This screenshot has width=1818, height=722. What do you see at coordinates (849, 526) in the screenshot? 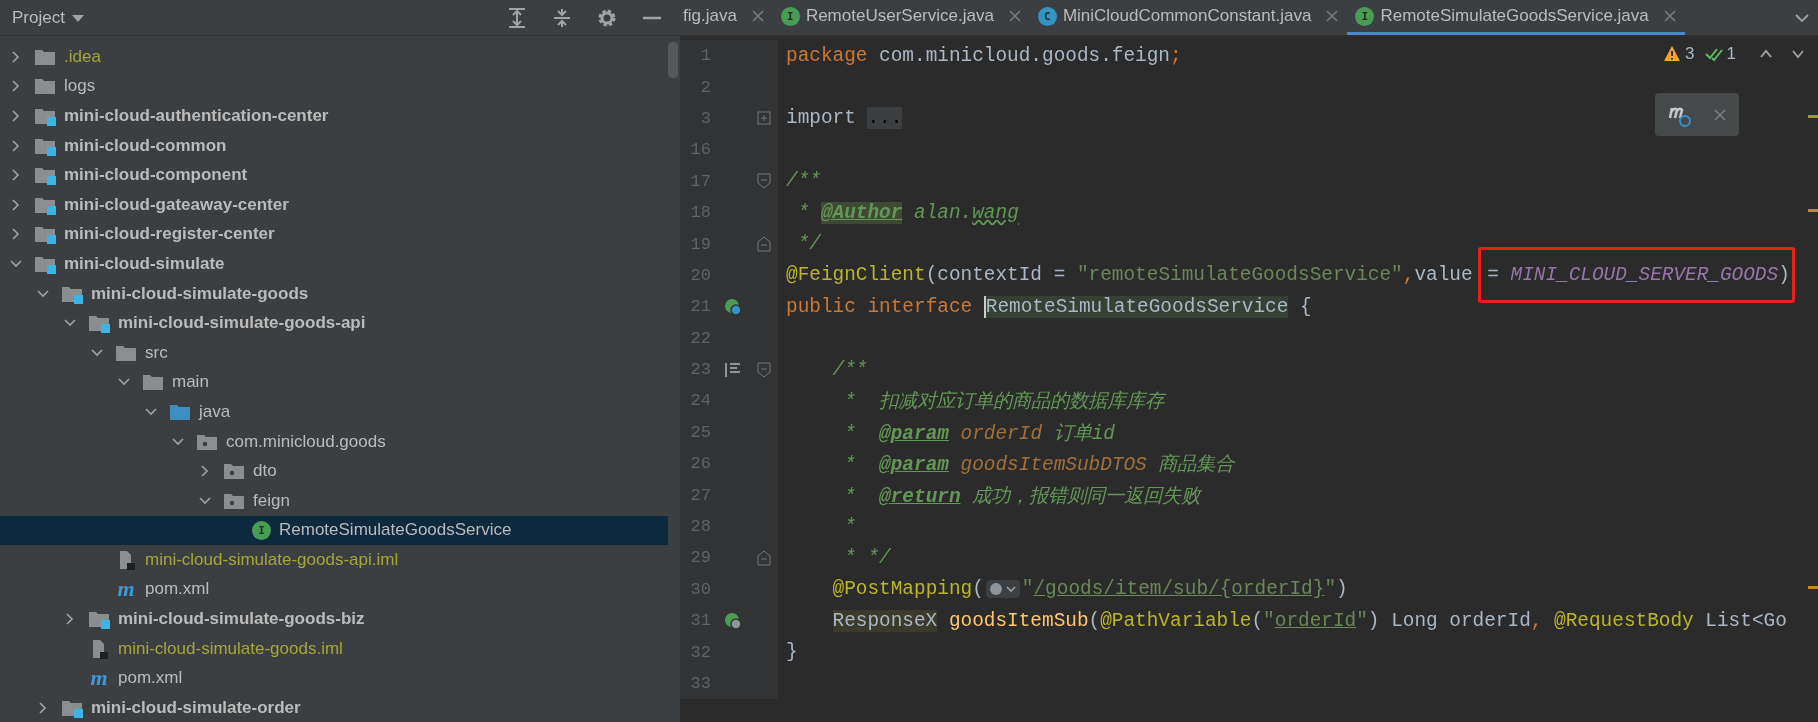
I see `code-line: *` at bounding box center [849, 526].